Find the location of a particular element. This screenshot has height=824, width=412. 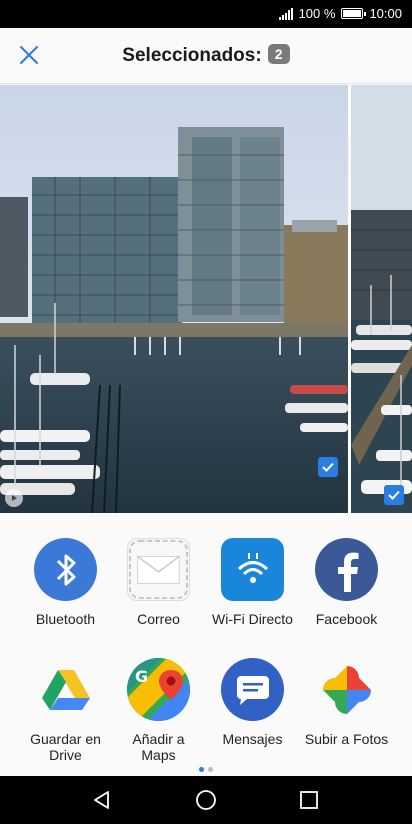

selected-photo is located at coordinates (381, 299).